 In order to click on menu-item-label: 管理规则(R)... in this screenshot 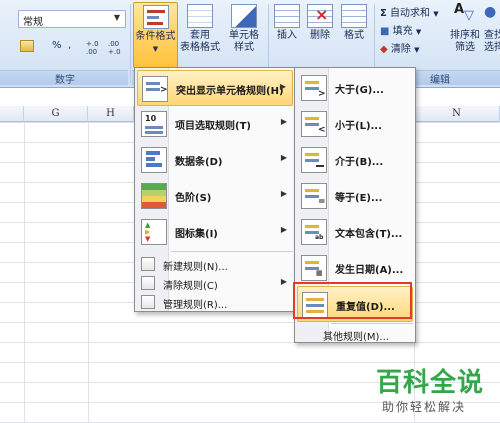, I will do `click(195, 305)`.